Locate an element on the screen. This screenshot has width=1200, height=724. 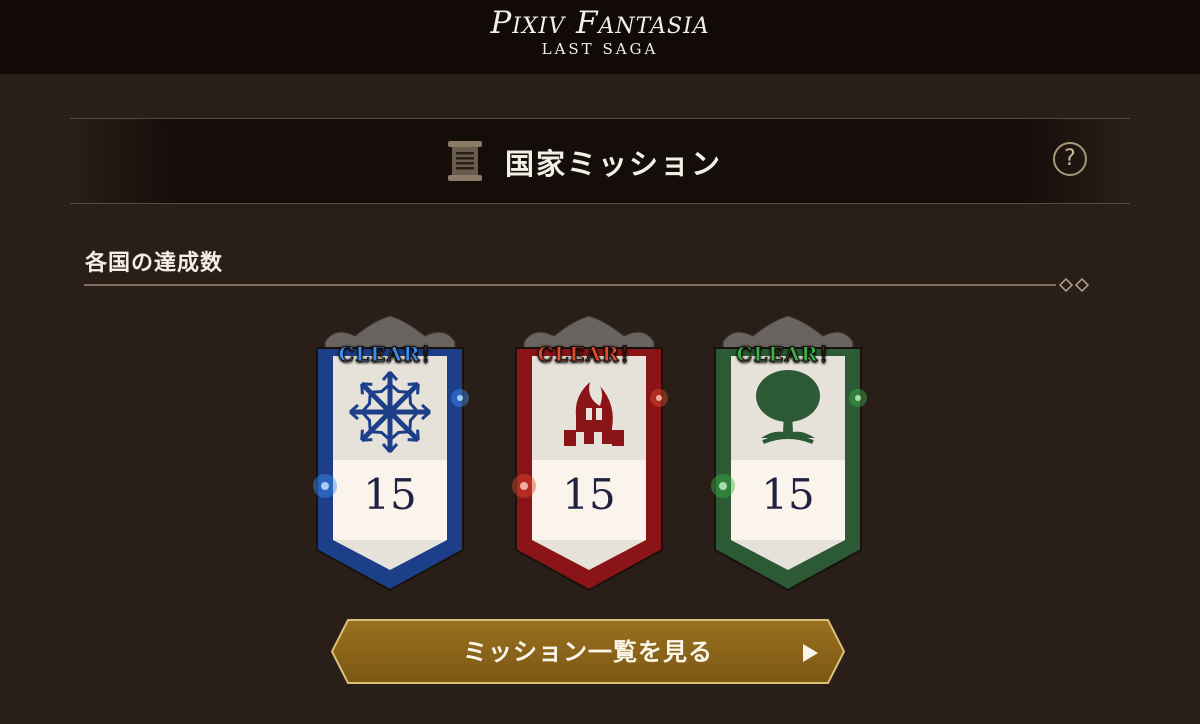
section-title: 各国の達成数 is located at coordinates (154, 263).